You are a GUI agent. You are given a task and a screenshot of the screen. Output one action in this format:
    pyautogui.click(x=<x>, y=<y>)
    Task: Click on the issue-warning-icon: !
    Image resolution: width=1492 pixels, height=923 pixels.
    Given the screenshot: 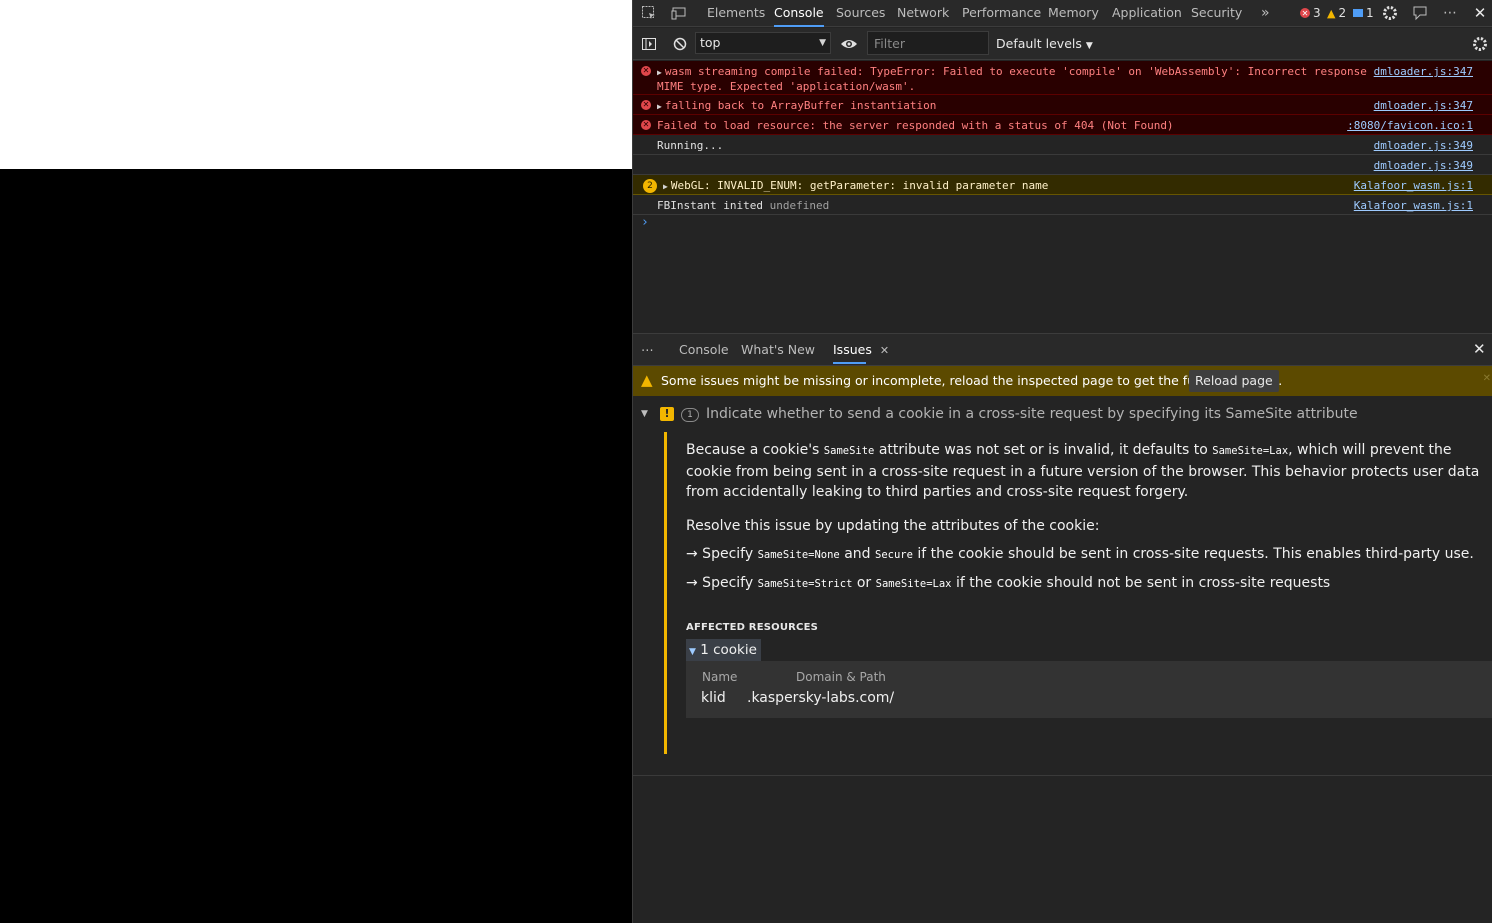 What is the action you would take?
    pyautogui.click(x=667, y=414)
    